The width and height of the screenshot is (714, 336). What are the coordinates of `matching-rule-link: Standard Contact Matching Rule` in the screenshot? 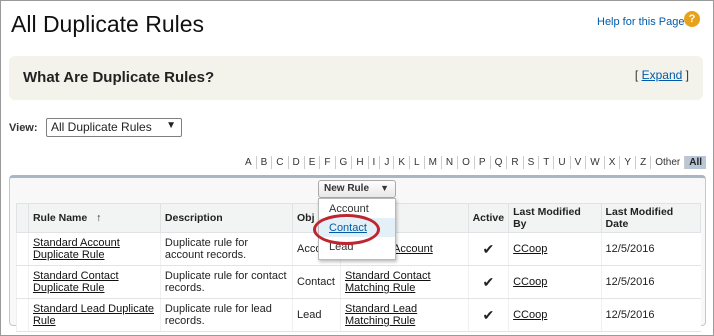 It's located at (388, 282).